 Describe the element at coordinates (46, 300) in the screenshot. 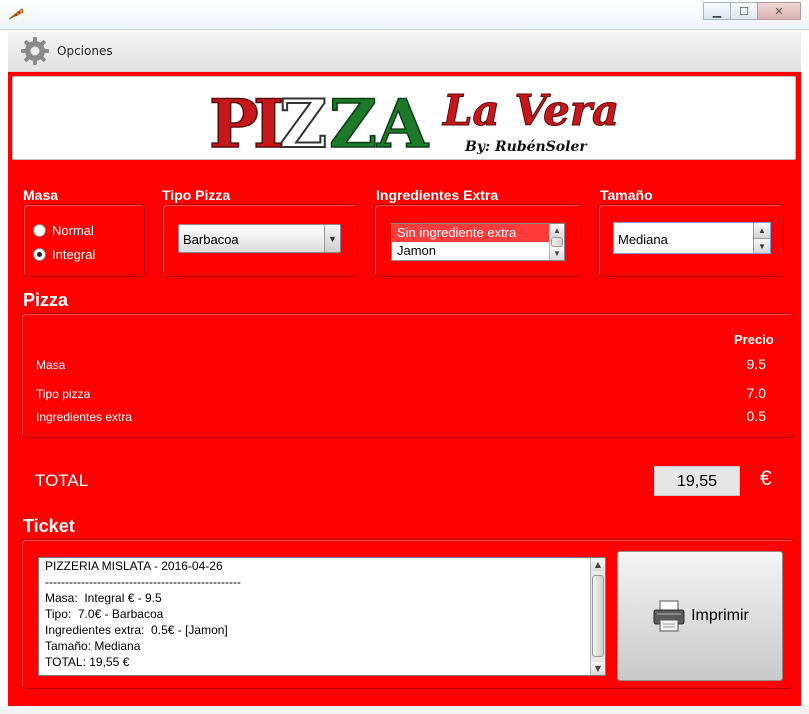

I see `label-pizza: Pizza` at that location.